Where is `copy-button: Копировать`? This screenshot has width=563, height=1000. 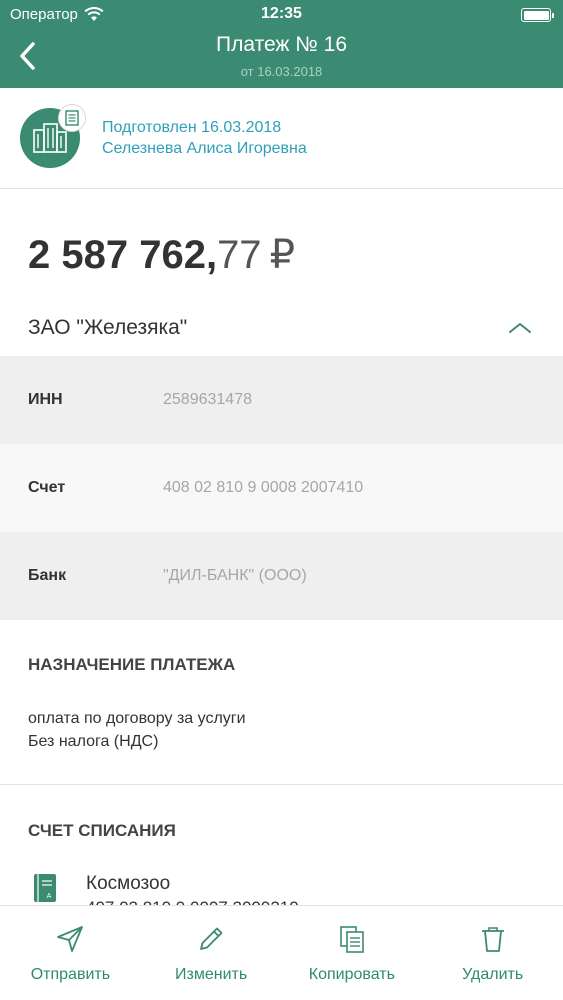 copy-button: Копировать is located at coordinates (352, 953).